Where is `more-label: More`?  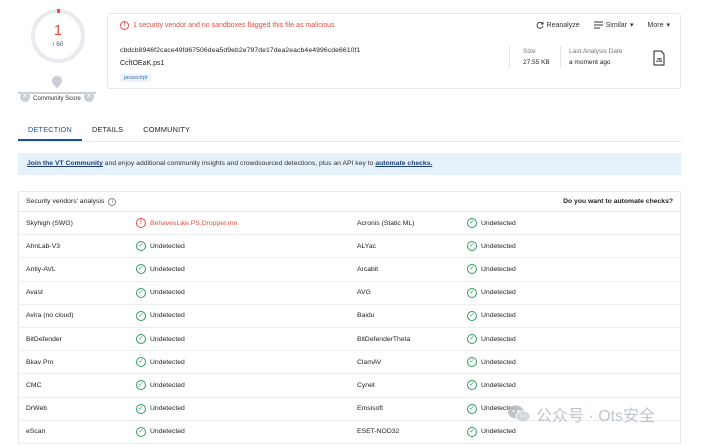 more-label: More is located at coordinates (655, 25).